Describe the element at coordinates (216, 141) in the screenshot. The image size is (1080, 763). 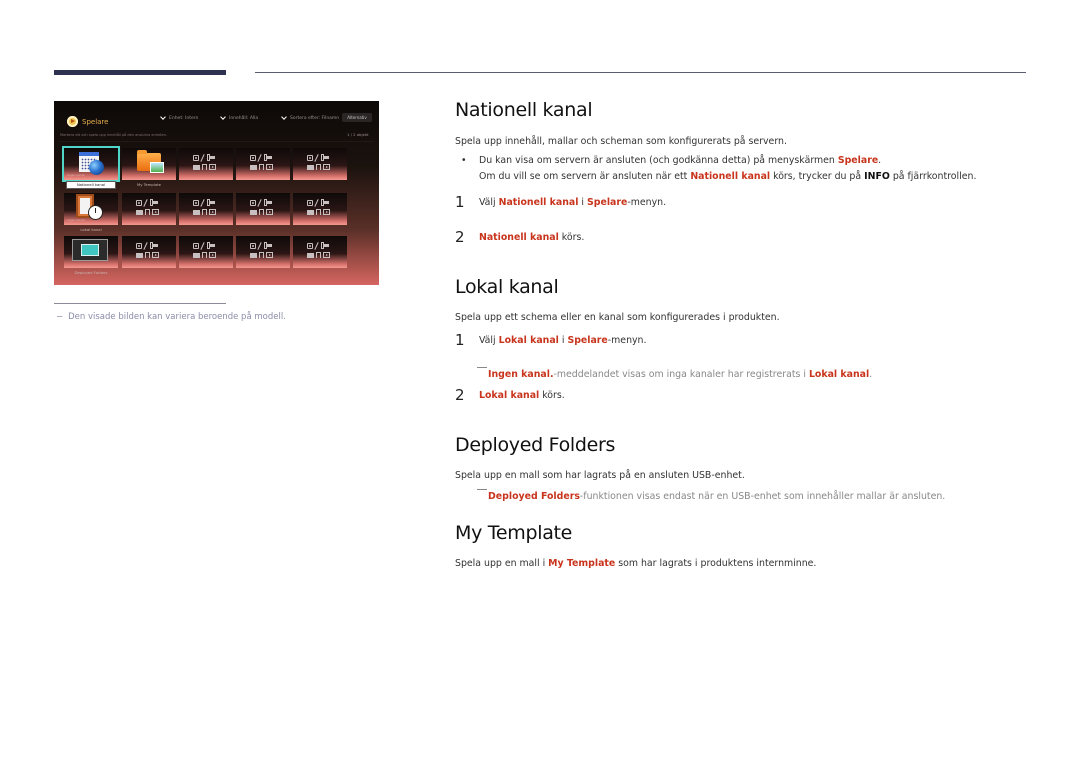
I see `header-divider` at that location.